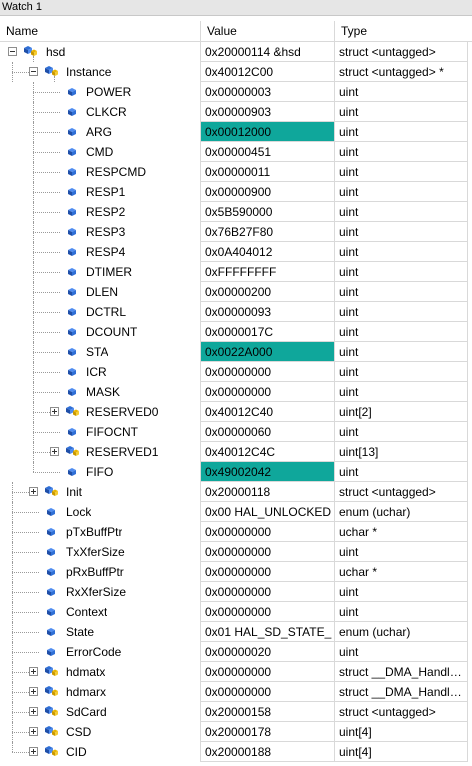  Describe the element at coordinates (100, 512) in the screenshot. I see `name-cell: Lock` at that location.